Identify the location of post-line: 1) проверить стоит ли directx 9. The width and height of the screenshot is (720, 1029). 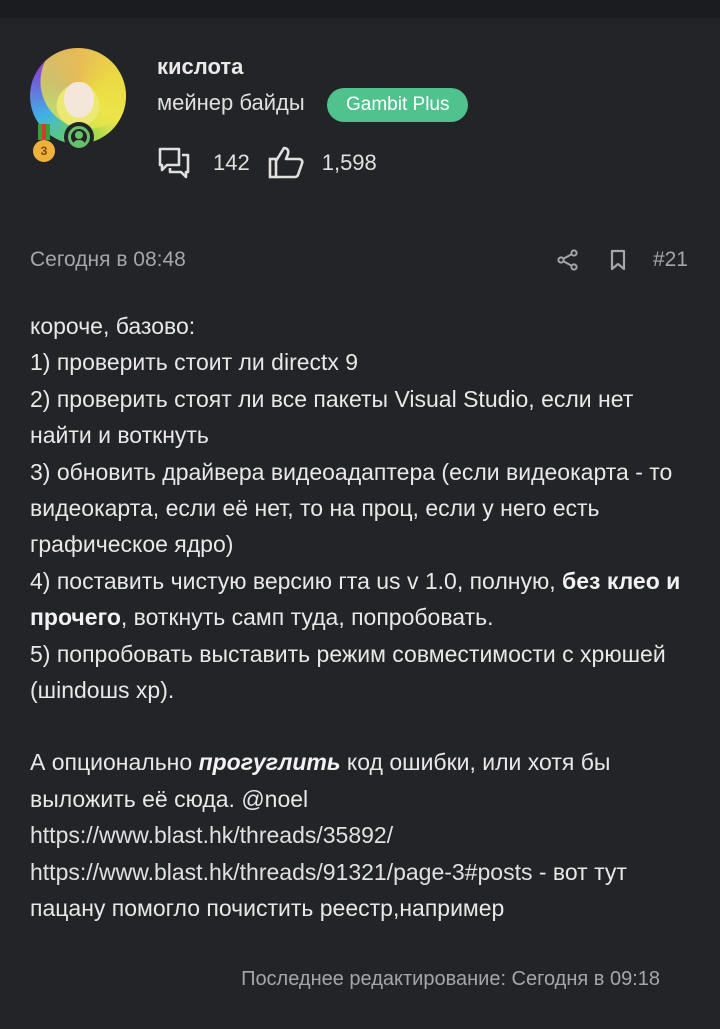
(194, 362).